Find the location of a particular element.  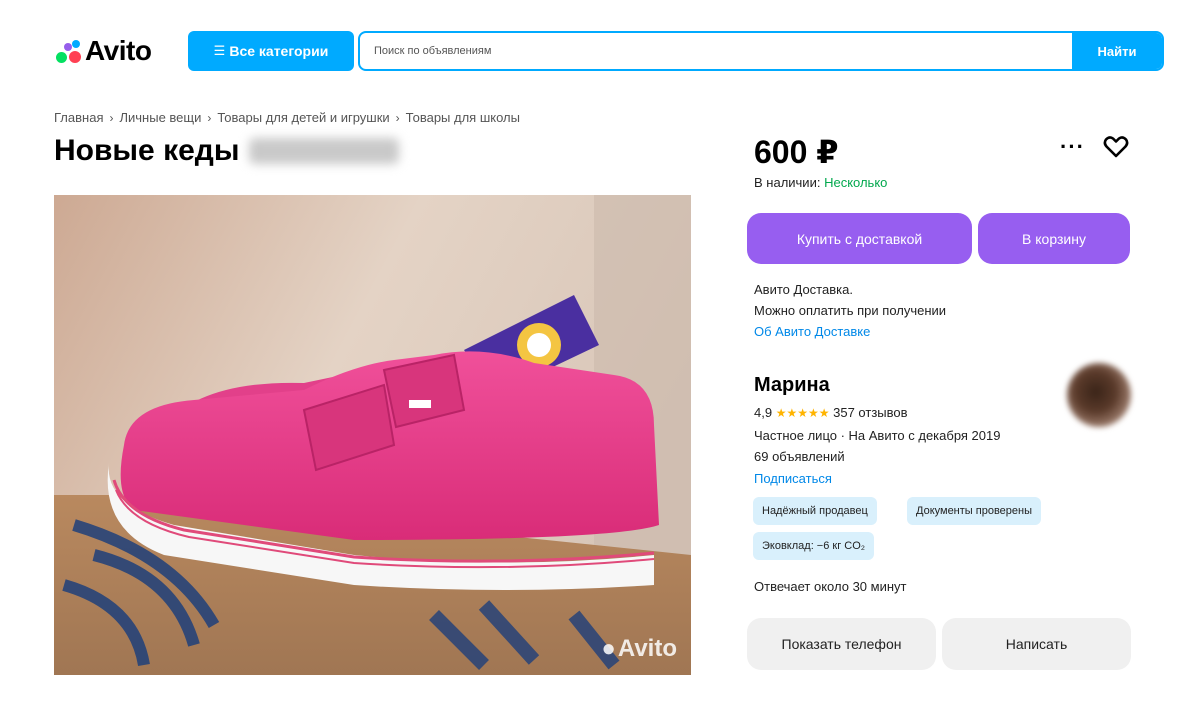

availability-value: Несколько is located at coordinates (856, 182).